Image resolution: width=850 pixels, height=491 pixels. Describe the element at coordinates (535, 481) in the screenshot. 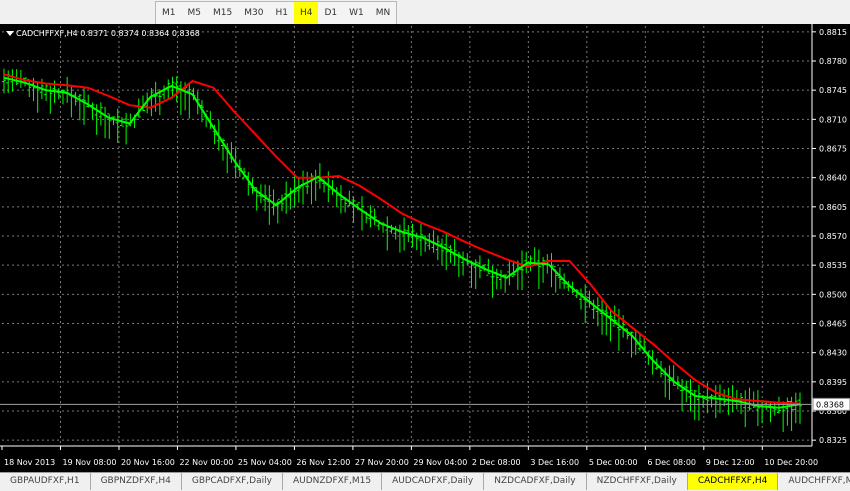

I see `chart-tab: NZDCADFXF,Daily` at that location.